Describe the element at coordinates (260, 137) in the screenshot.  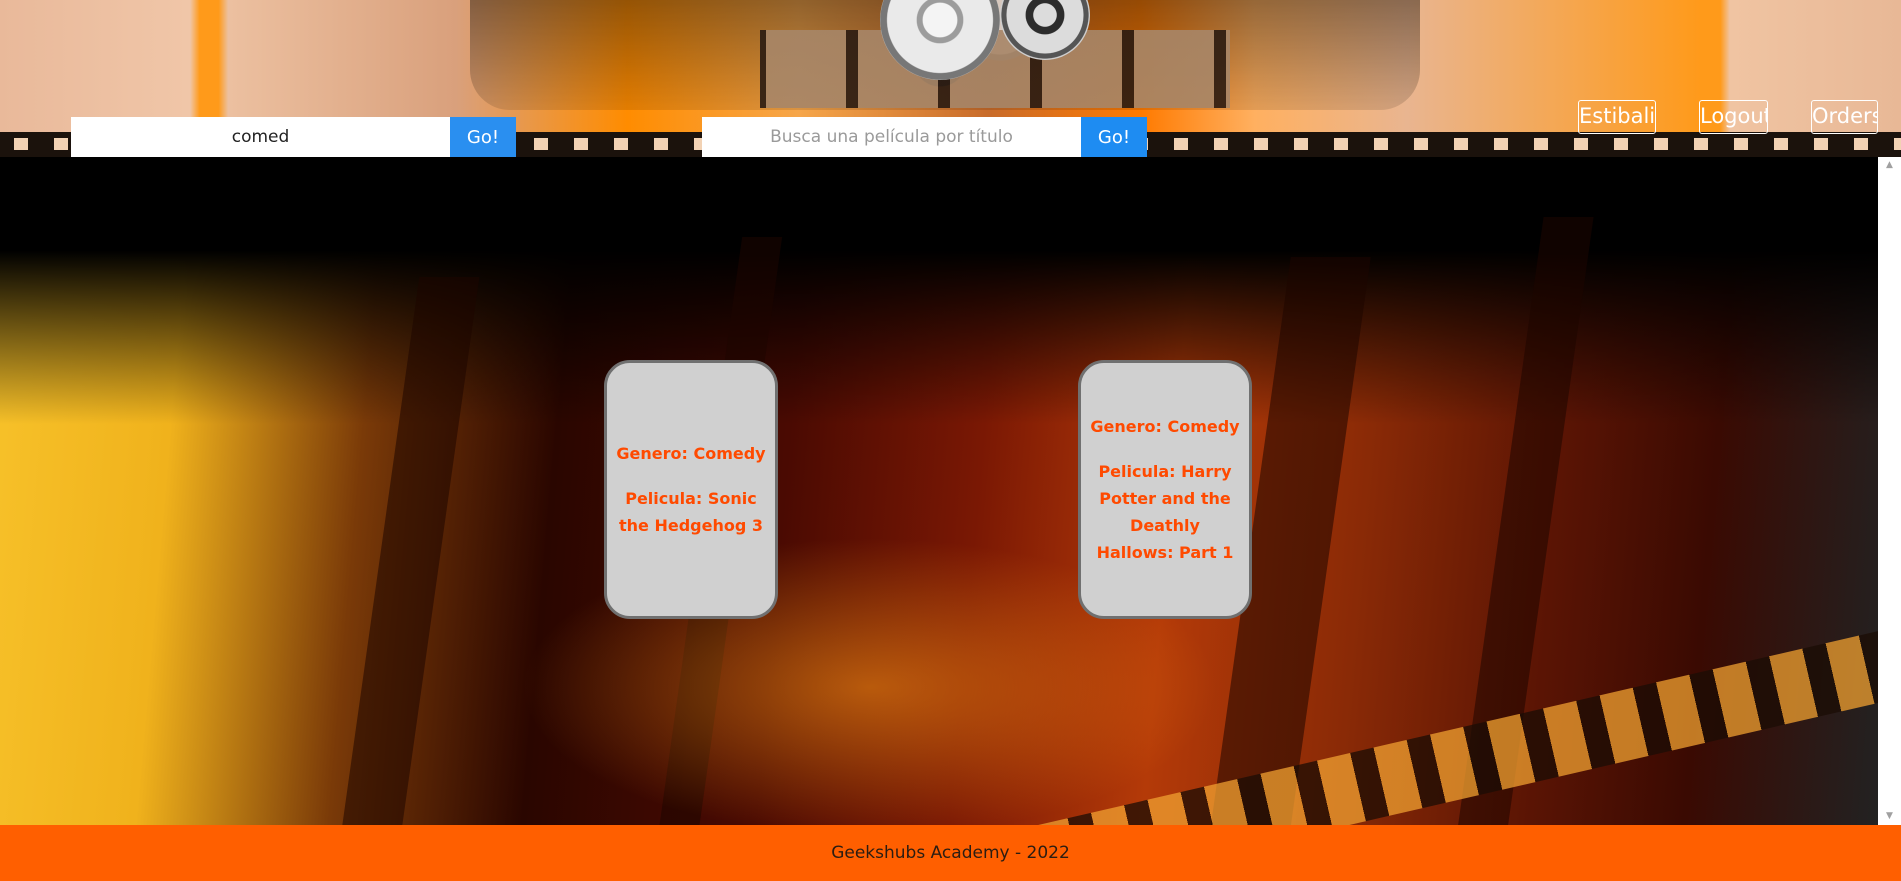
I see `genre-search-input` at that location.